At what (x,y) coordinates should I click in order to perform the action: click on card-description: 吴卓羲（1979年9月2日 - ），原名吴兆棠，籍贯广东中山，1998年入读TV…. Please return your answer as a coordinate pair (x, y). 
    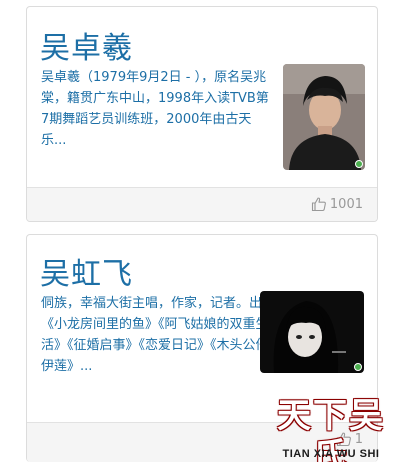
    Looking at the image, I should click on (155, 109).